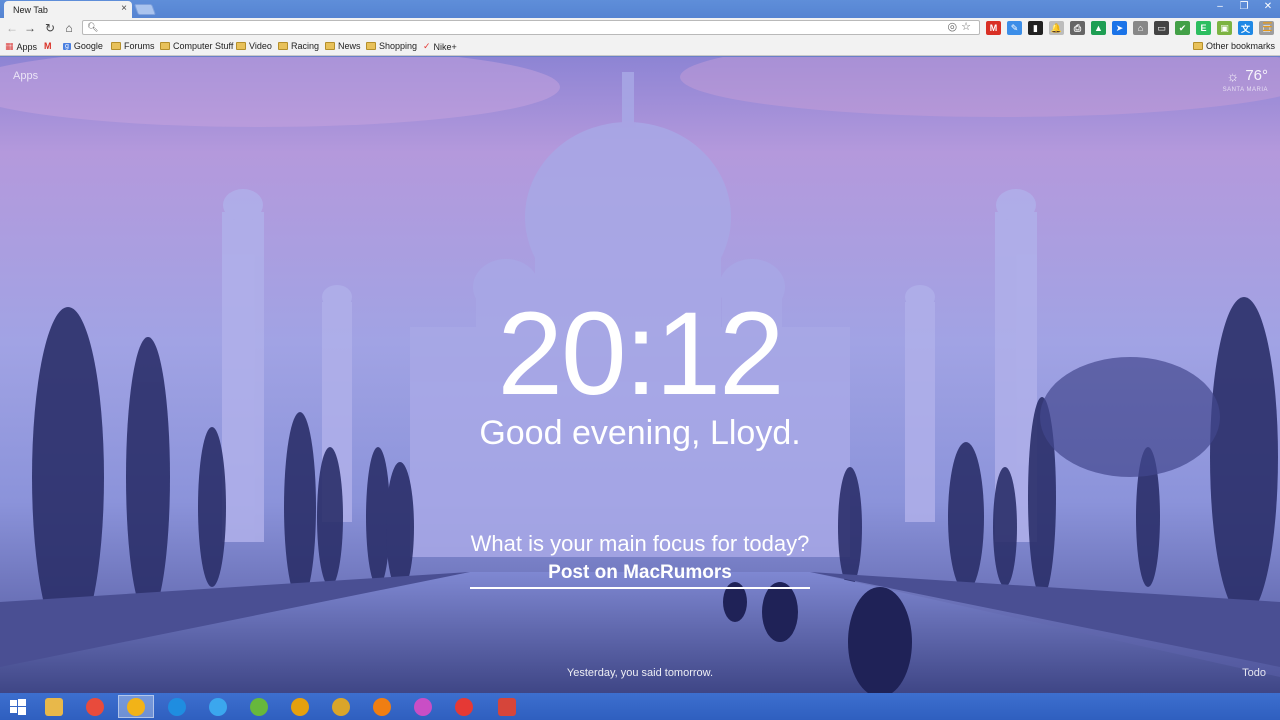  Describe the element at coordinates (95, 706) in the screenshot. I see `chrome-icon` at that location.